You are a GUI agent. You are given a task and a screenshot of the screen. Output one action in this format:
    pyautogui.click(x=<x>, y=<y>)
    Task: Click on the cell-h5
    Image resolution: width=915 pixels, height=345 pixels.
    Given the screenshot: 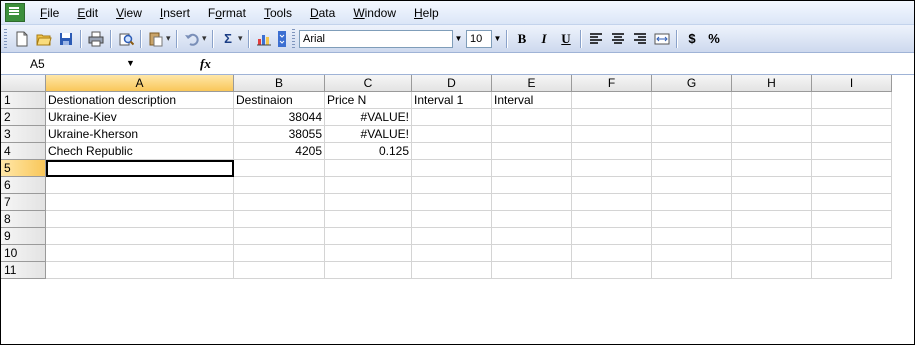 What is the action you would take?
    pyautogui.click(x=772, y=168)
    